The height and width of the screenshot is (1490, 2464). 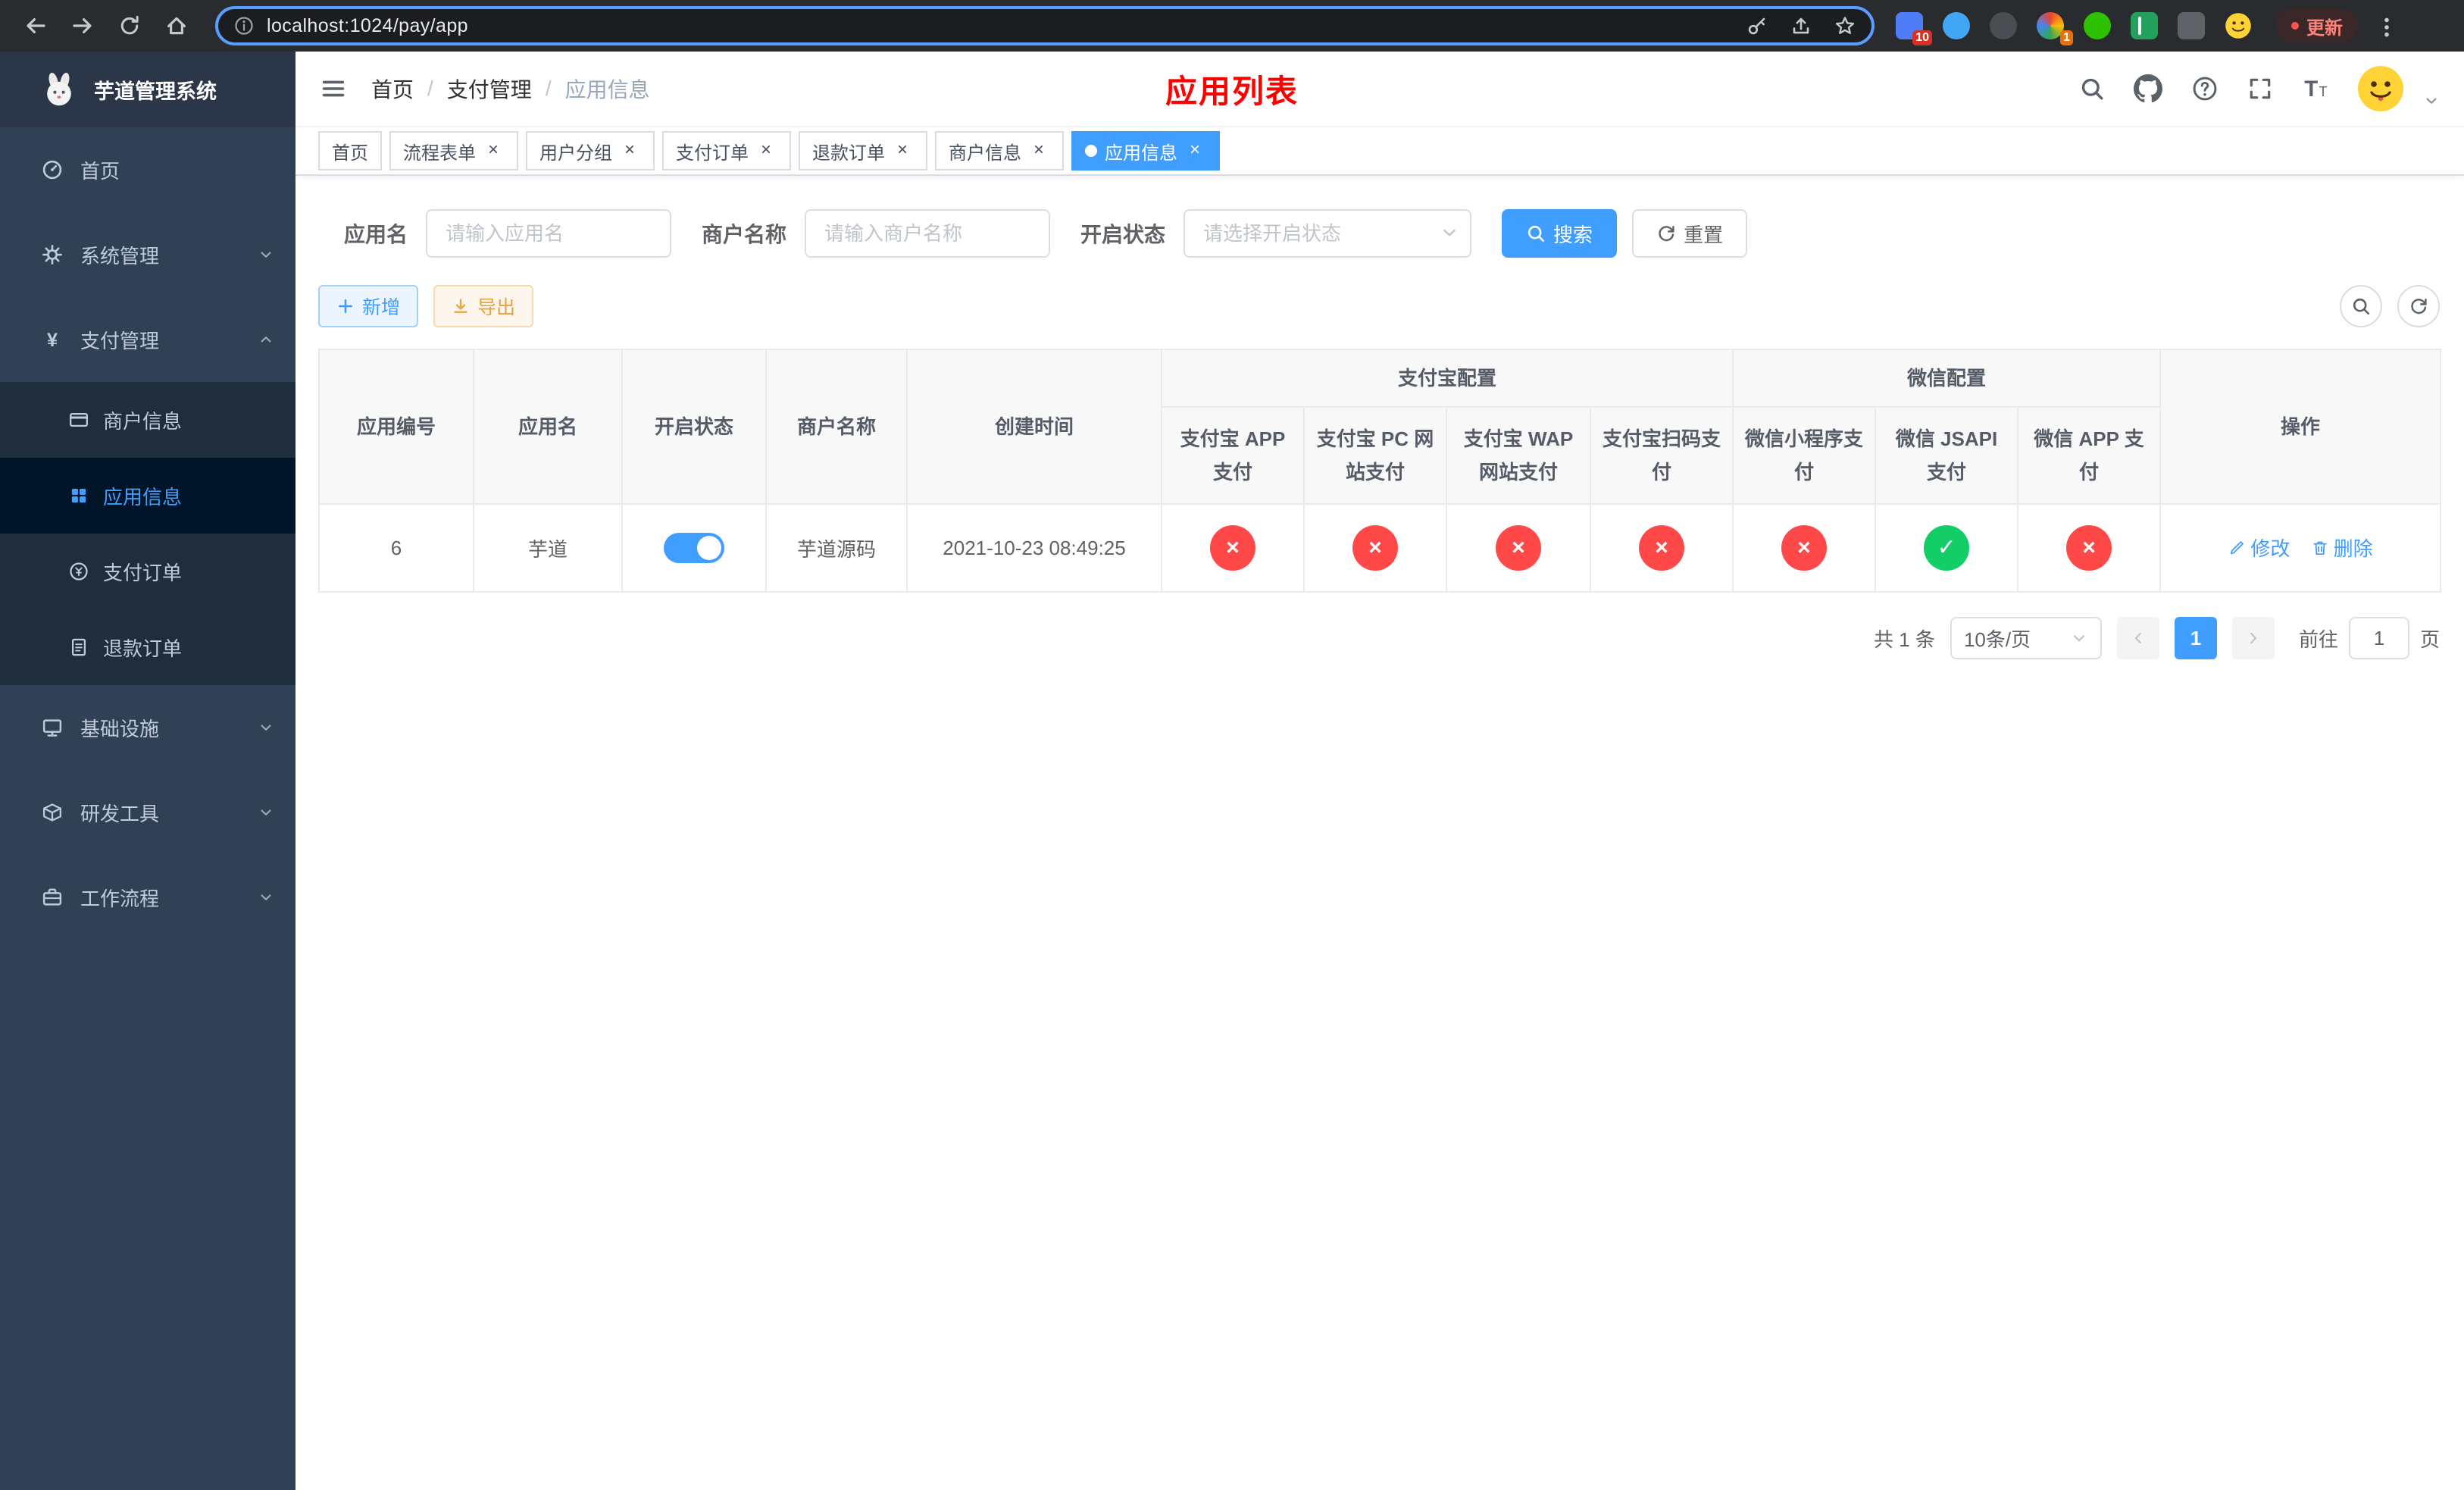 I want to click on bookmark-star-icon, so click(x=1845, y=26).